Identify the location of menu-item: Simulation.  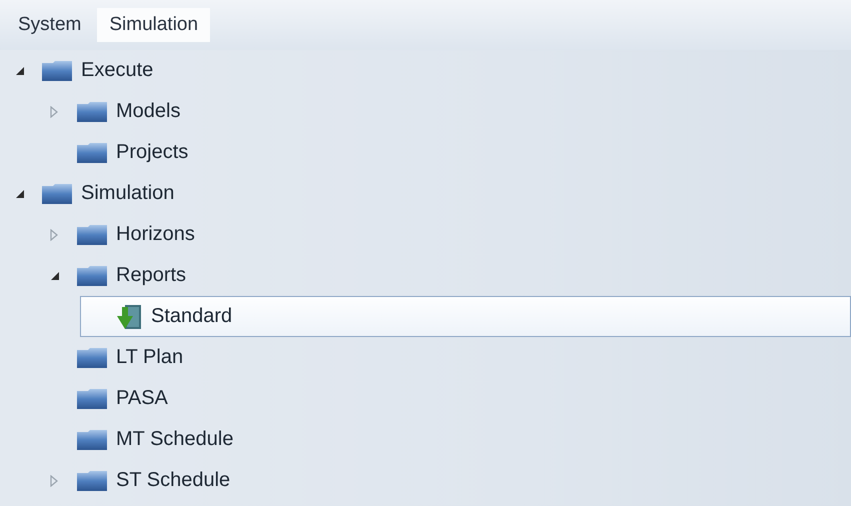
(153, 25).